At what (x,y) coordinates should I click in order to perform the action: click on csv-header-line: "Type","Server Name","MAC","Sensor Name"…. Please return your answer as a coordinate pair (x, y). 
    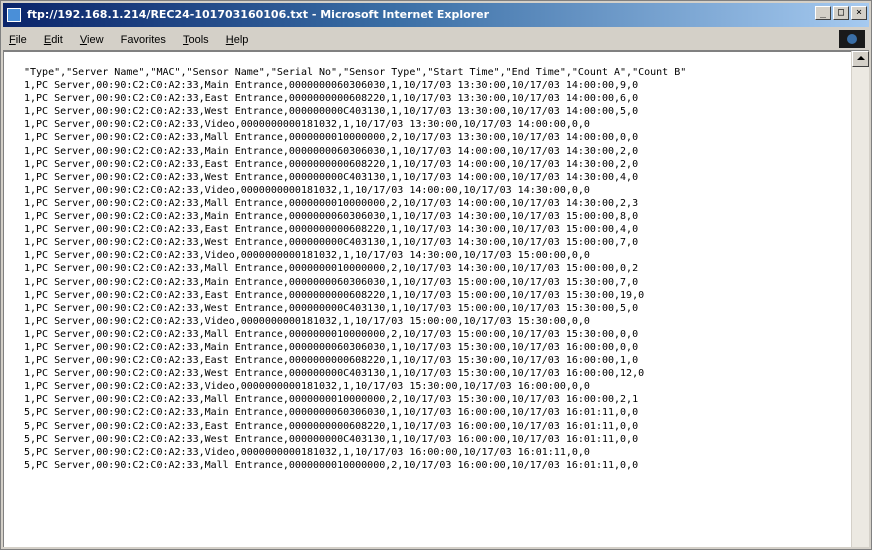
    Looking at the image, I should click on (355, 72).